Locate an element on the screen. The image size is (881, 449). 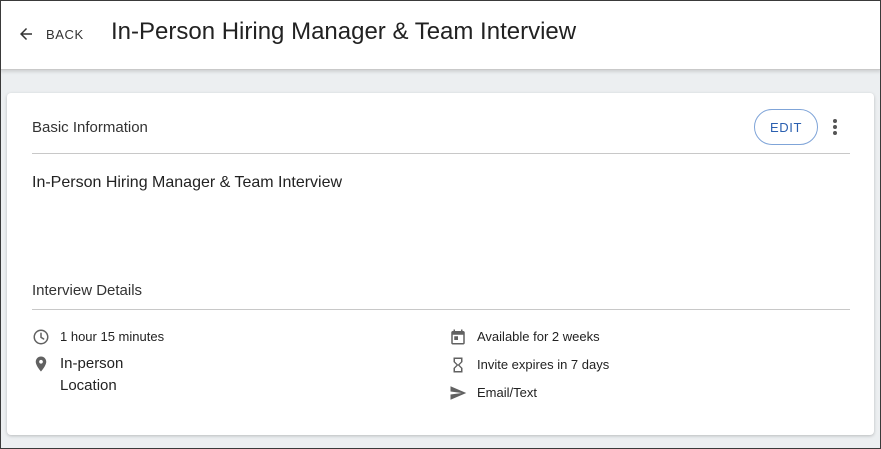
availability-text: Available for 2 weeks is located at coordinates (538, 336).